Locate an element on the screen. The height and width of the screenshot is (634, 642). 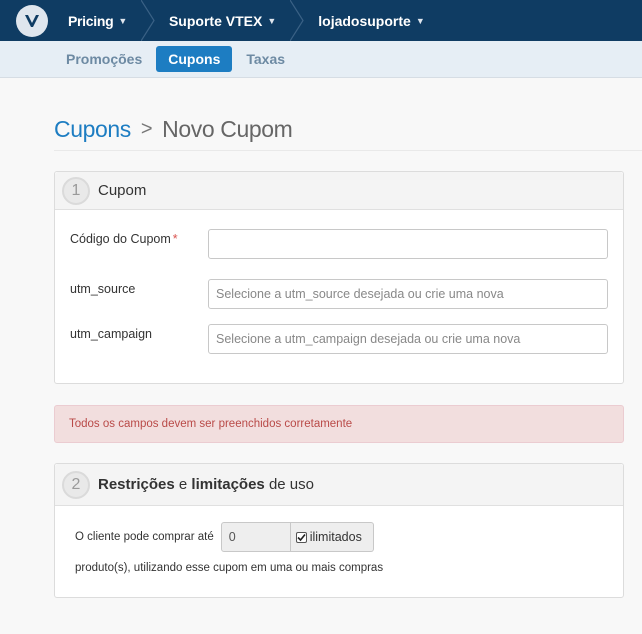
purchase-limit-quantity-input: 0 is located at coordinates (255, 537).